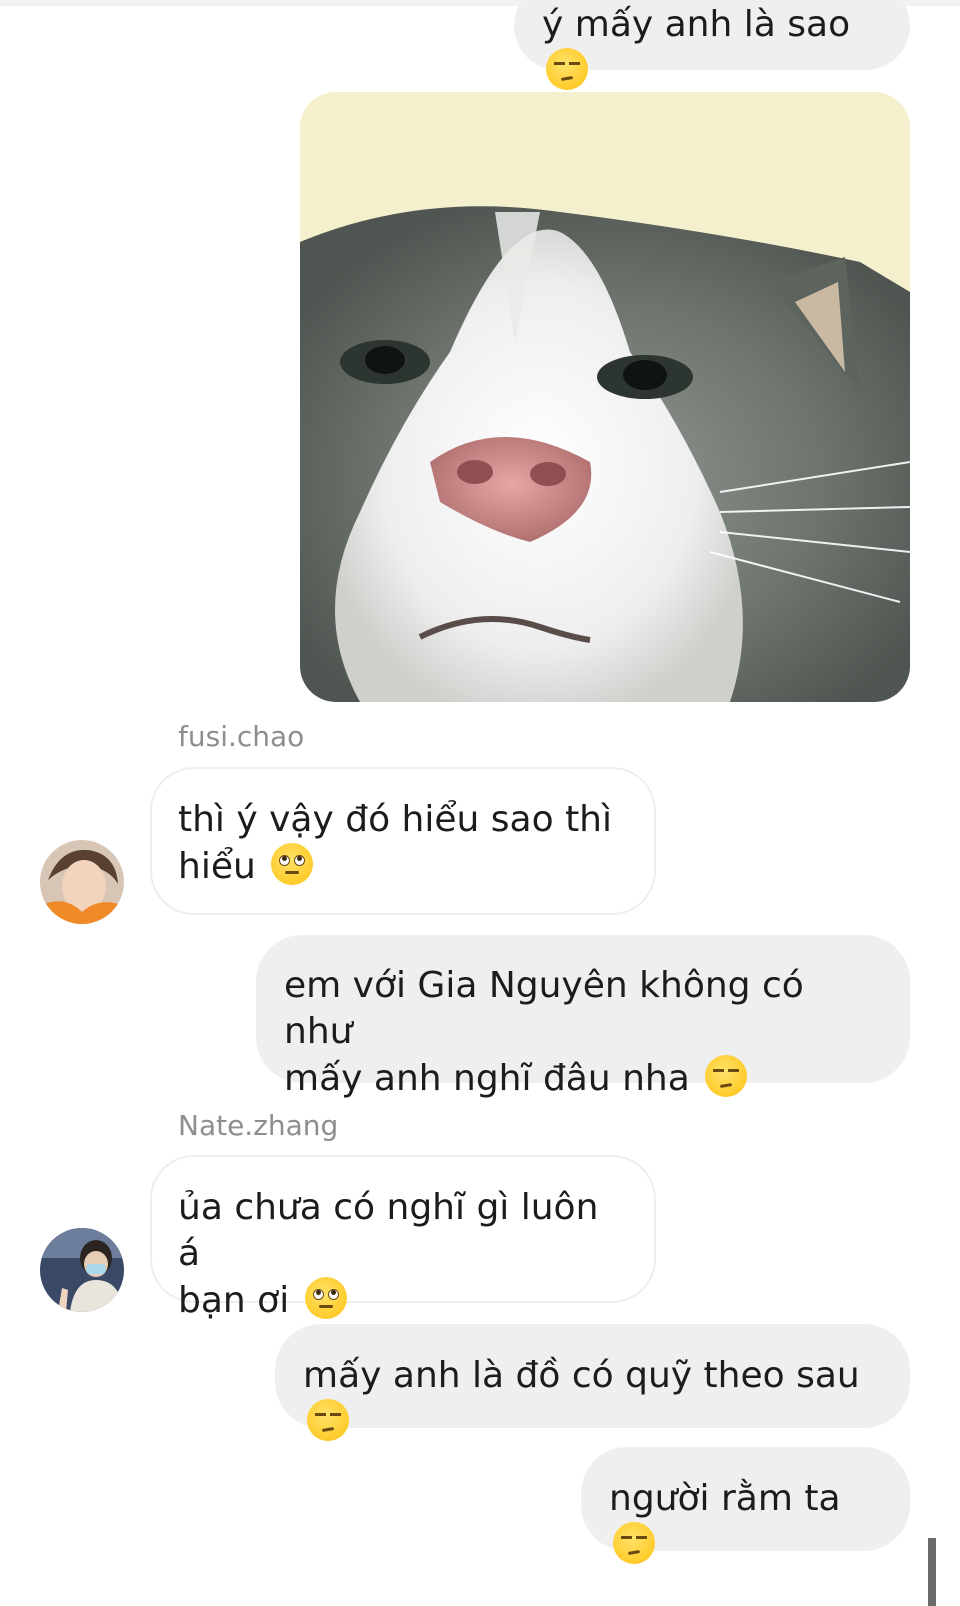 Image resolution: width=960 pixels, height=1606 pixels. Describe the element at coordinates (696, 24) in the screenshot. I see `message-text: ý mấy anh là sao` at that location.